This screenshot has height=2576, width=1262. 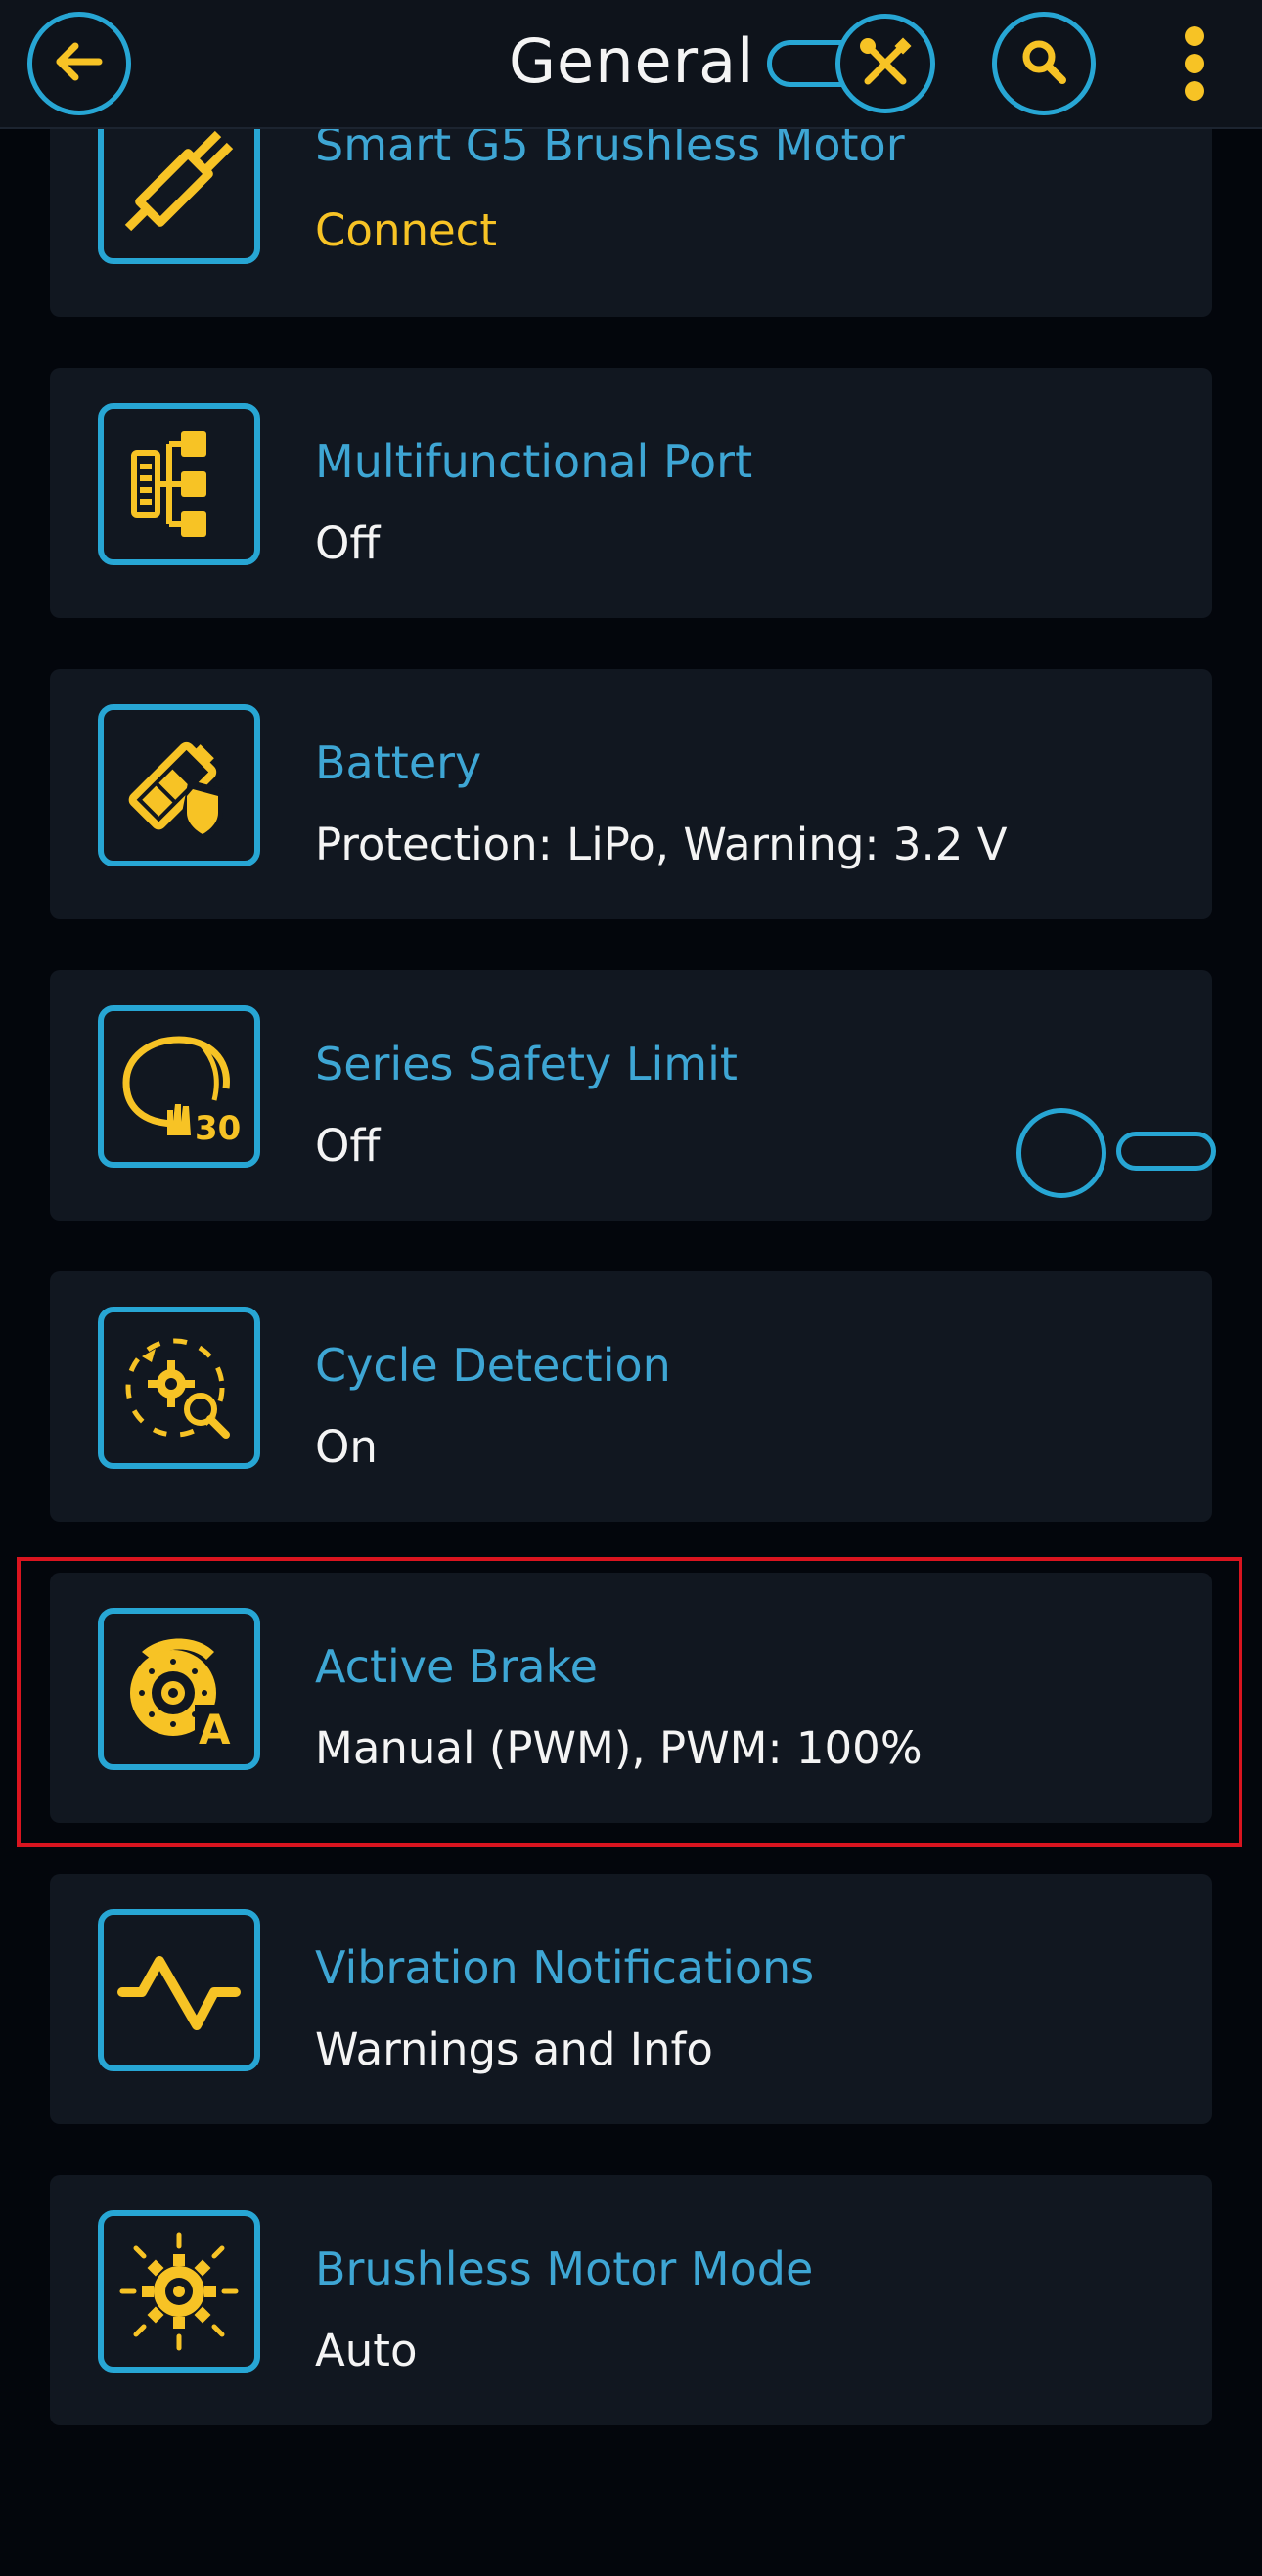 I want to click on setting-title: Brushless Motor Mode, so click(x=564, y=2269).